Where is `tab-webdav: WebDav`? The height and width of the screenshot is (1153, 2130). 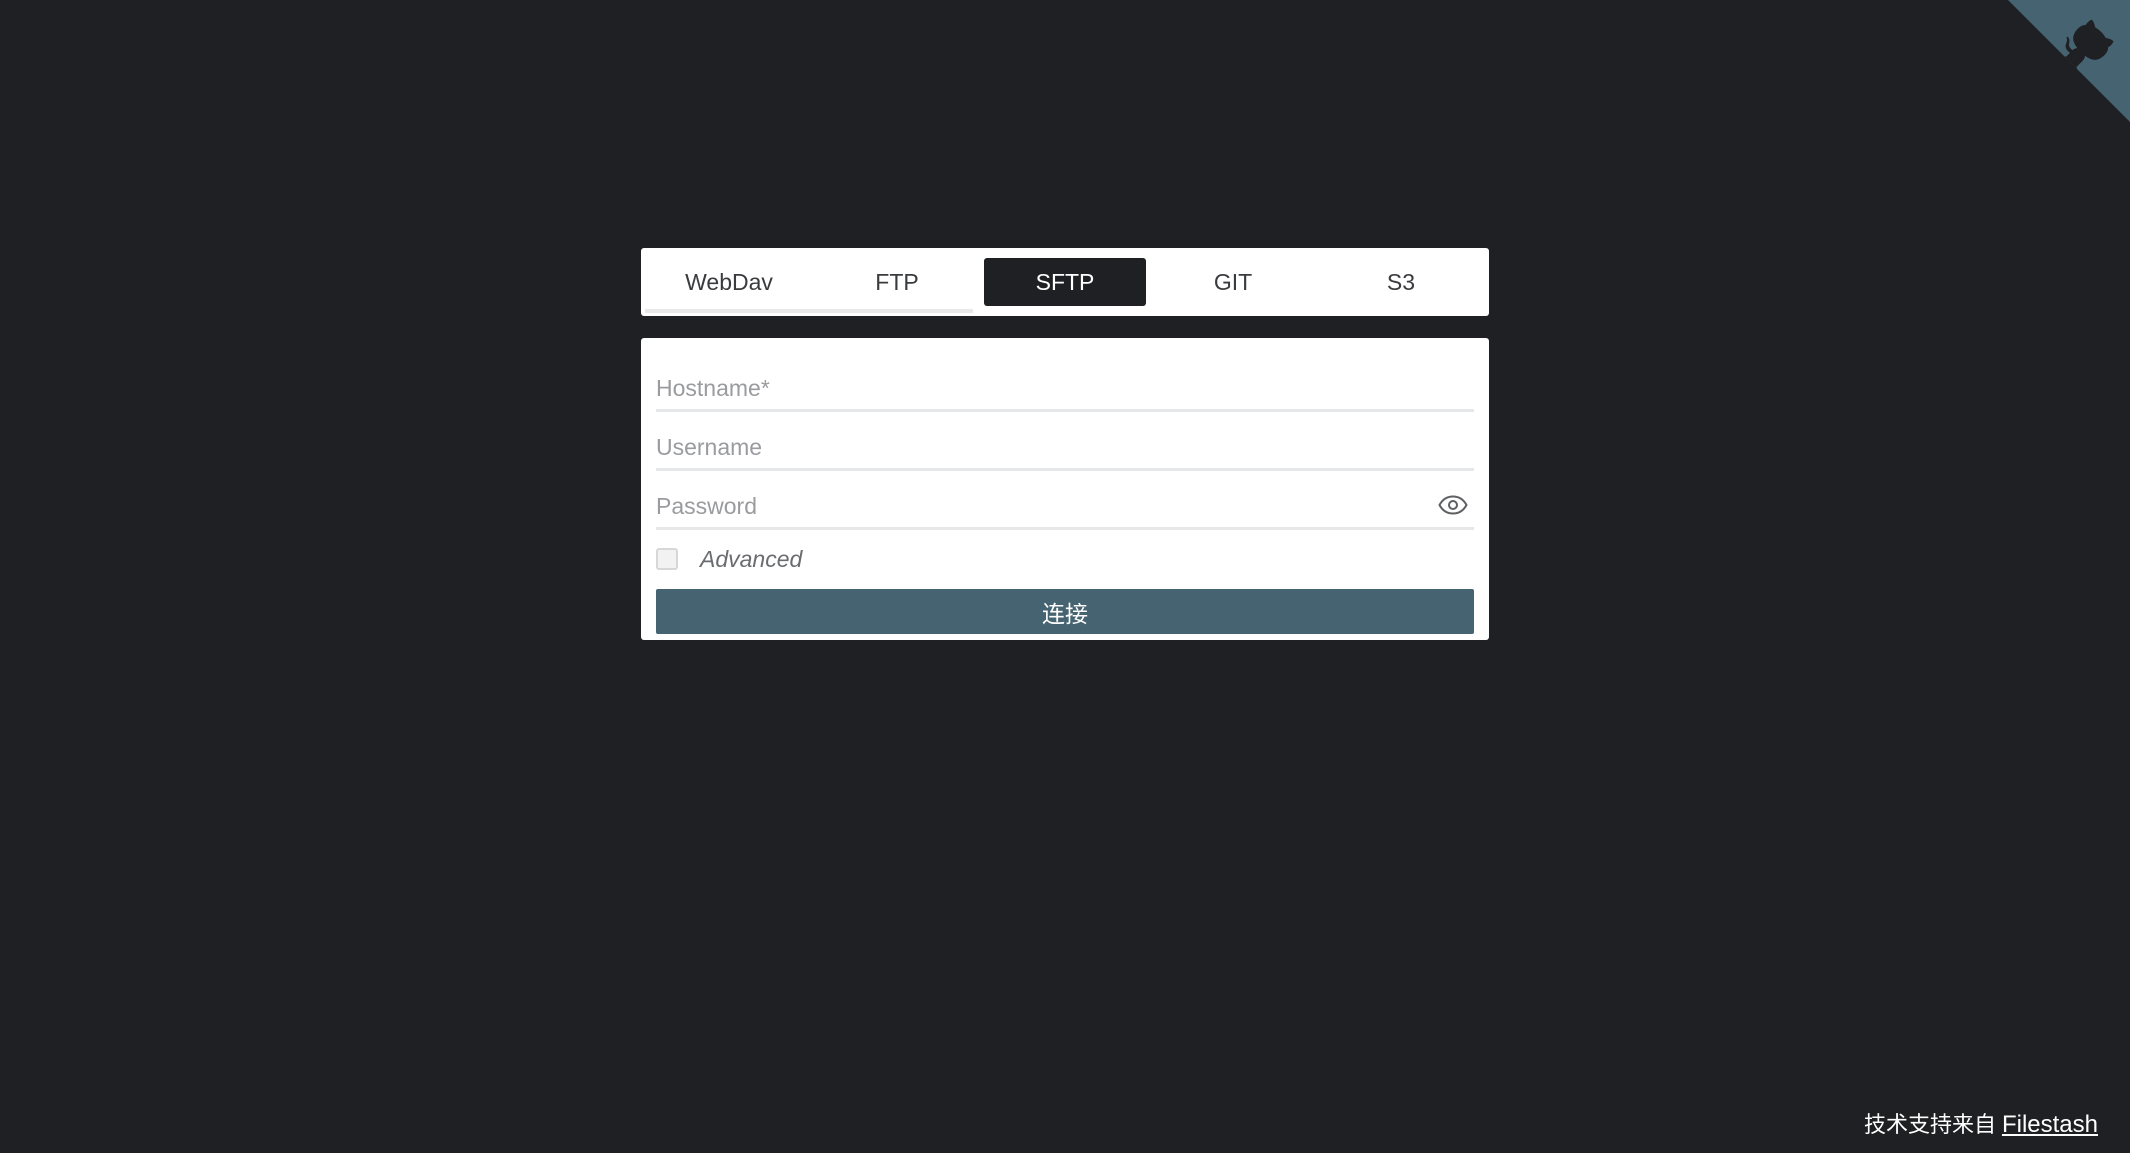
tab-webdav: WebDav is located at coordinates (729, 282).